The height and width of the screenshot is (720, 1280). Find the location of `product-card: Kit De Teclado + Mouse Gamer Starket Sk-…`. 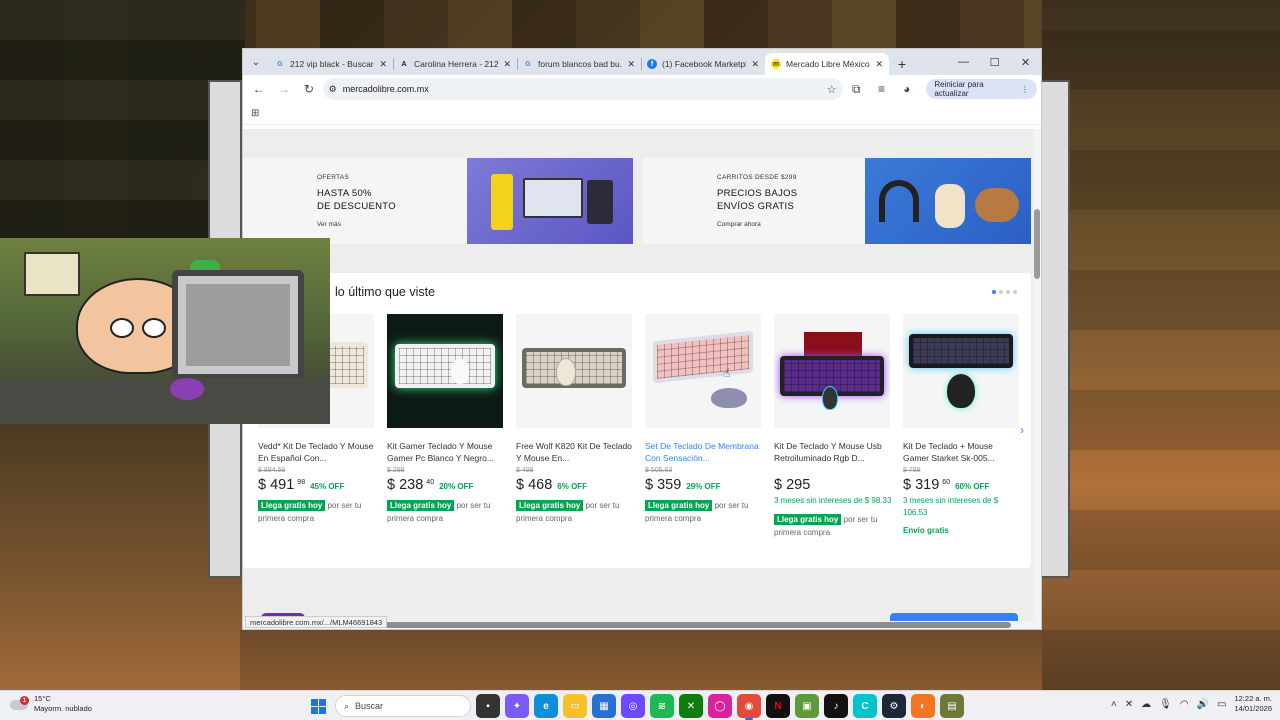

product-card: Kit De Teclado + Mouse Gamer Starket Sk-… is located at coordinates (962, 424).